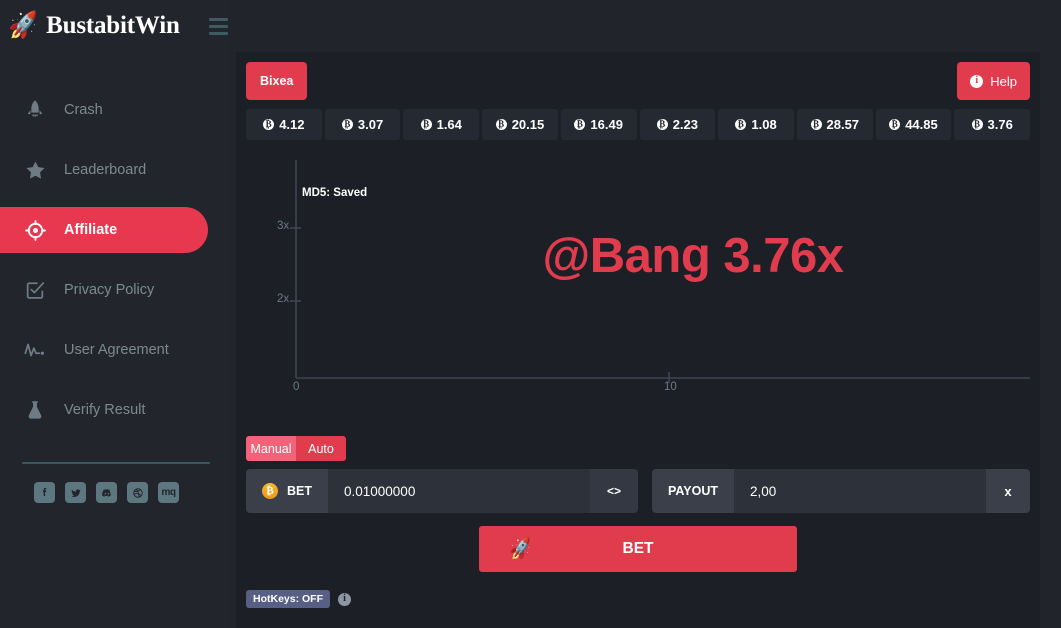  Describe the element at coordinates (283, 299) in the screenshot. I see `y-tick-label: 2x` at that location.